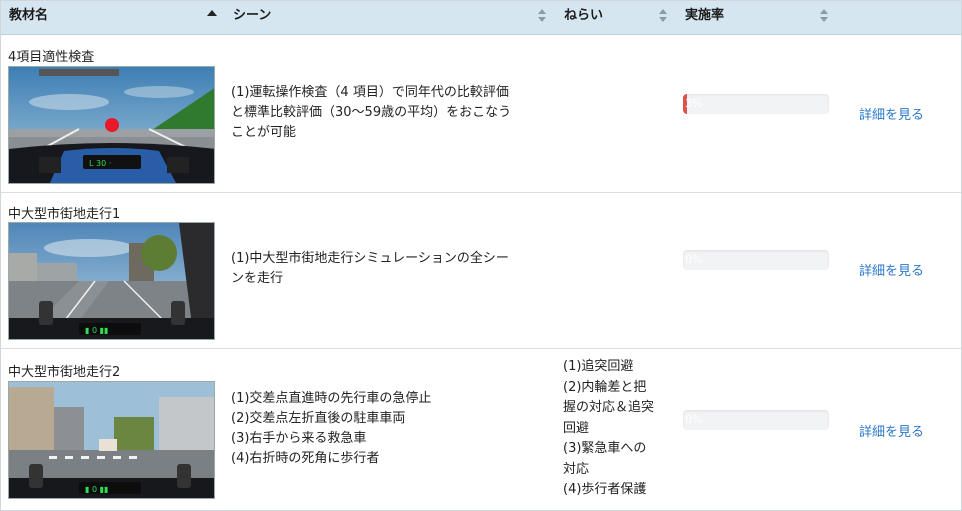  I want to click on scene-line: (1)運転操作検査（4 項目）で同年代の比較評価, so click(370, 92).